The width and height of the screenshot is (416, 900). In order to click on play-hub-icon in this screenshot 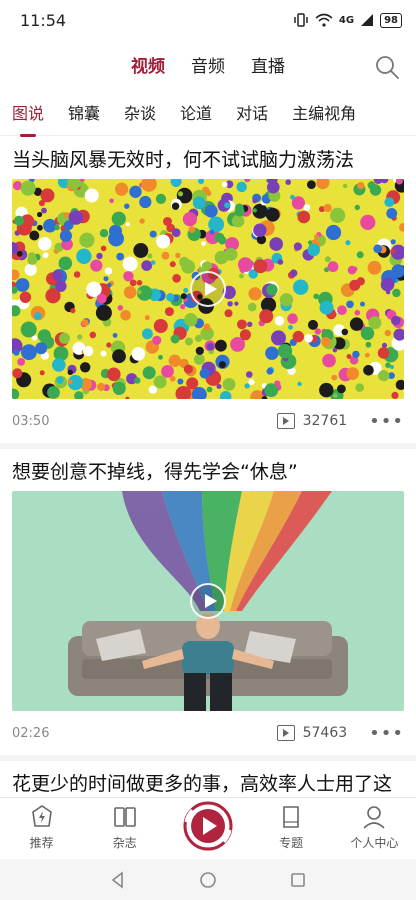, I will do `click(208, 826)`.